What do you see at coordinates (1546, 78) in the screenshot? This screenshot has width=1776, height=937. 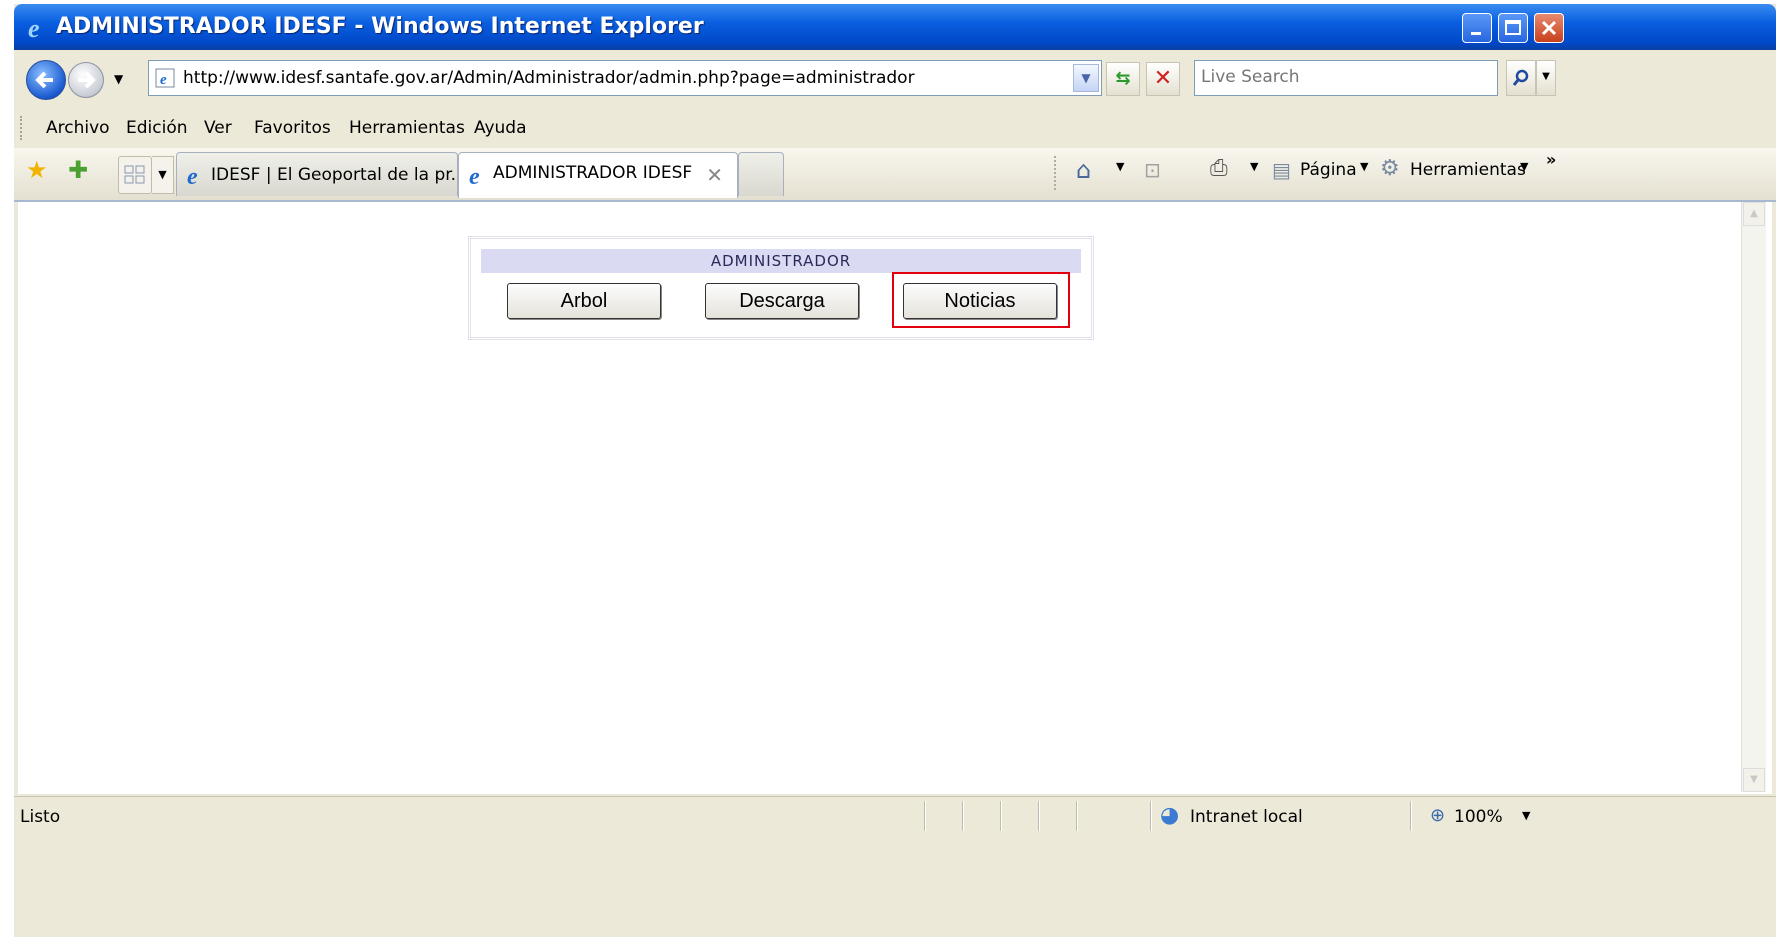 I see `search-options-dropdown: ▼` at bounding box center [1546, 78].